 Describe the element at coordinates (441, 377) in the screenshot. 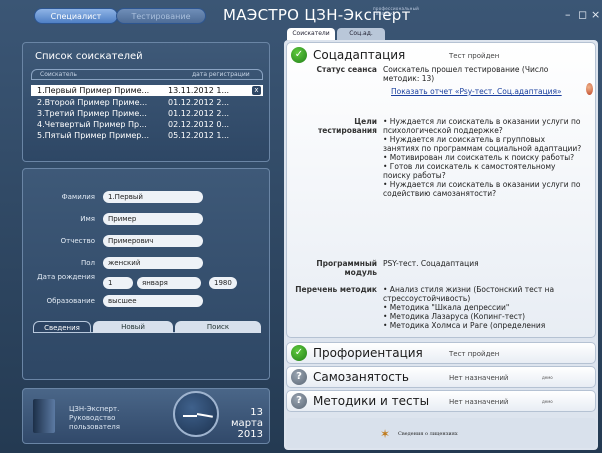

I see `module-card-selfemployment: ? Самозанятость Нет назначений демо` at that location.